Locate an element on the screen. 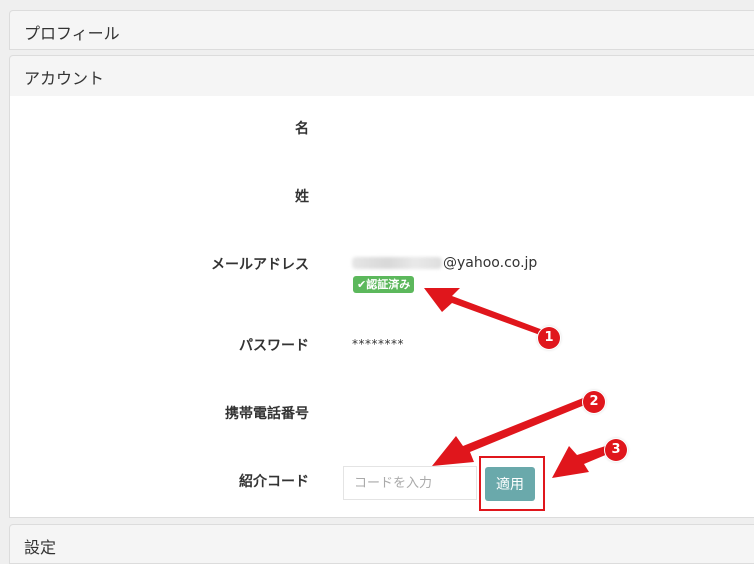 Image resolution: width=754 pixels, height=564 pixels. callout-1: 1 is located at coordinates (549, 338).